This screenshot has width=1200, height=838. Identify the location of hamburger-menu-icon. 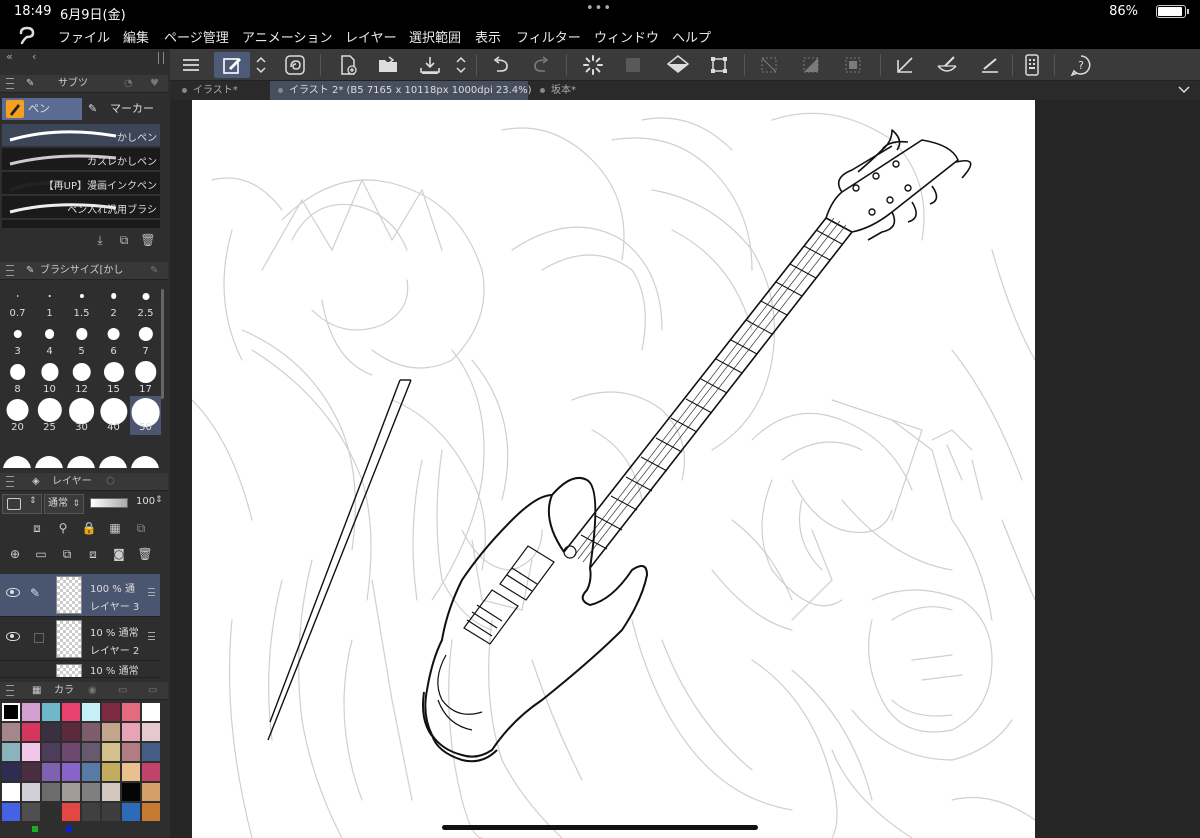
(191, 65).